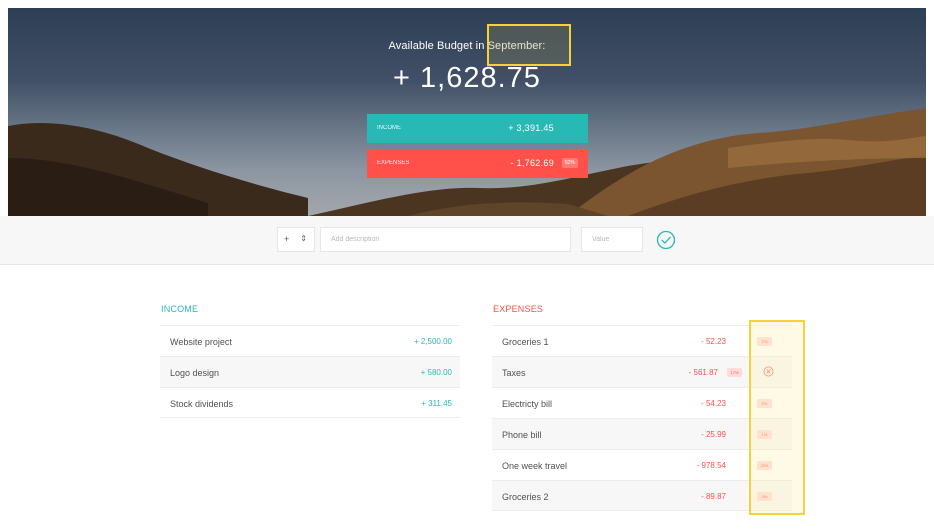  What do you see at coordinates (389, 128) in the screenshot?
I see `income-summary-label: Income` at bounding box center [389, 128].